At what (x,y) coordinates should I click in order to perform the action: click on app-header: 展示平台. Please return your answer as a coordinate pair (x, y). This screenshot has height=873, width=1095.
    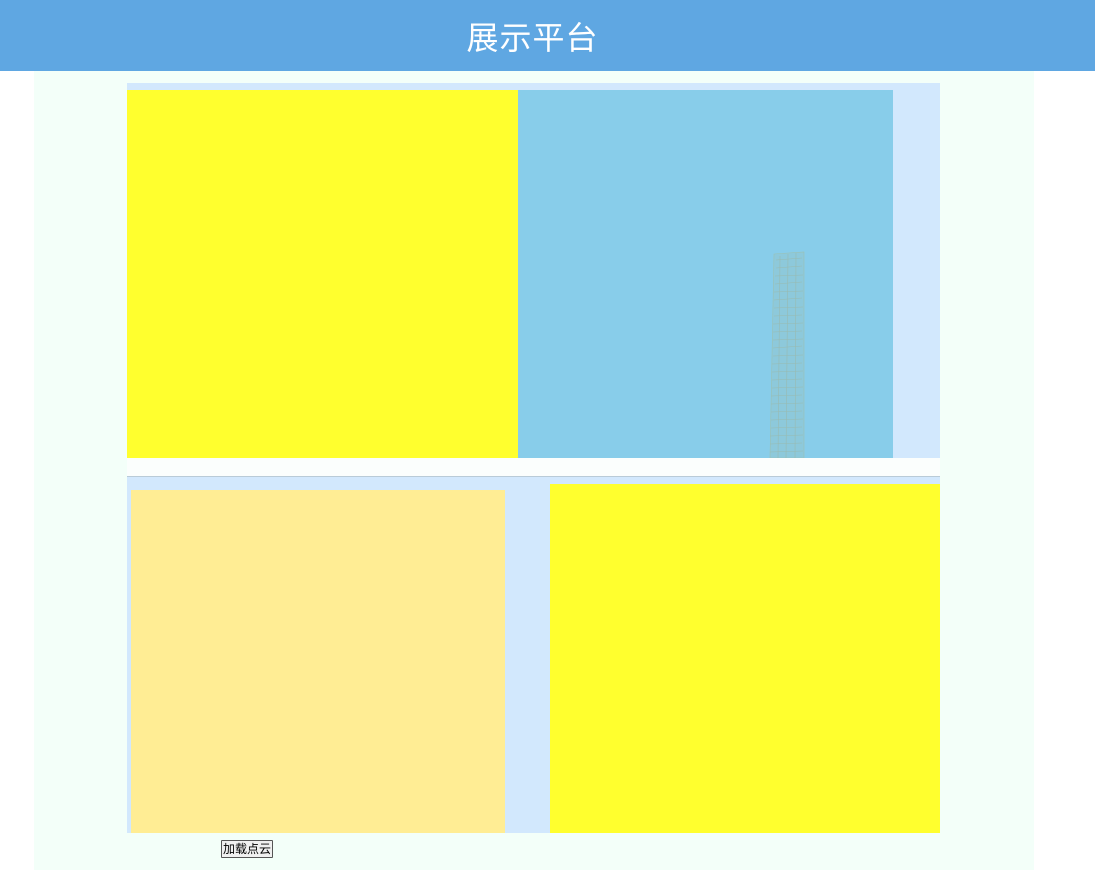
    Looking at the image, I should click on (547, 35).